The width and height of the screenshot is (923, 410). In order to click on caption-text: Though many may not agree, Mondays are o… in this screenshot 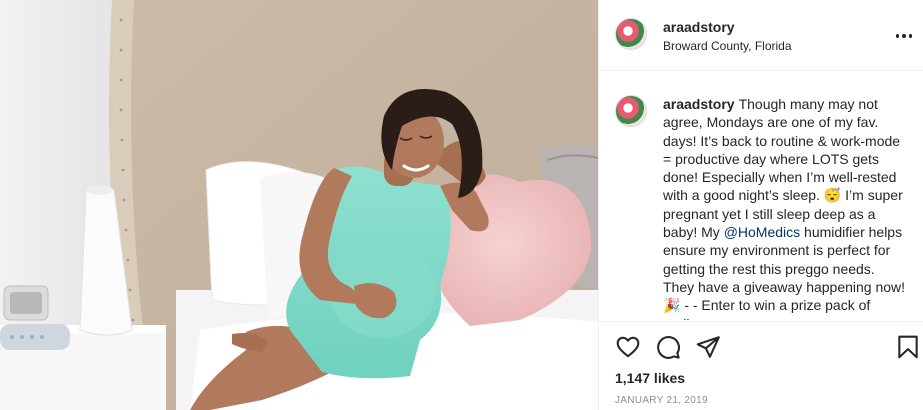, I will do `click(783, 168)`.